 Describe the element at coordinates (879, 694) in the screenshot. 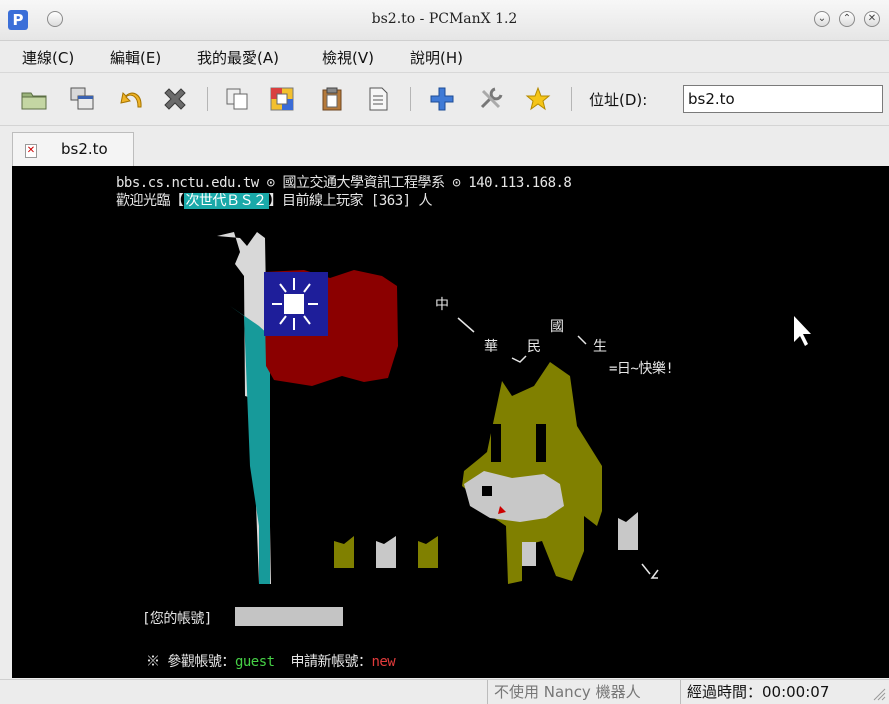

I see `resize-grip-icon` at that location.